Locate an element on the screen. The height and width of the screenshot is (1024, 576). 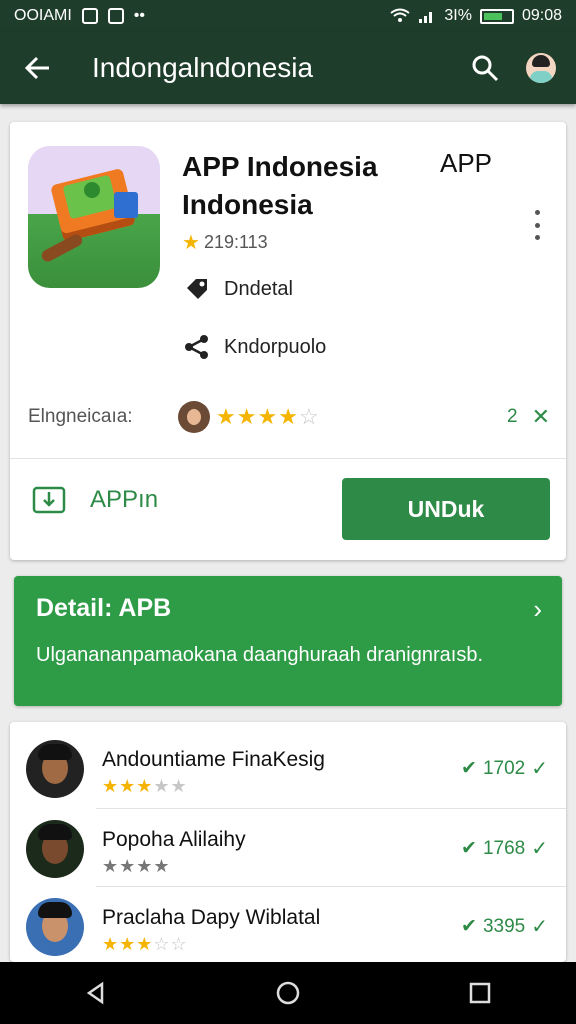
divider is located at coordinates (288, 458).